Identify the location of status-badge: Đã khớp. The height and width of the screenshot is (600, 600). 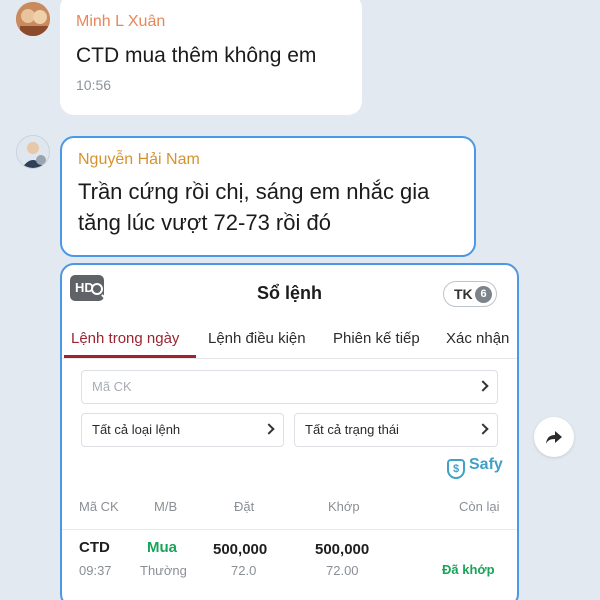
(468, 569).